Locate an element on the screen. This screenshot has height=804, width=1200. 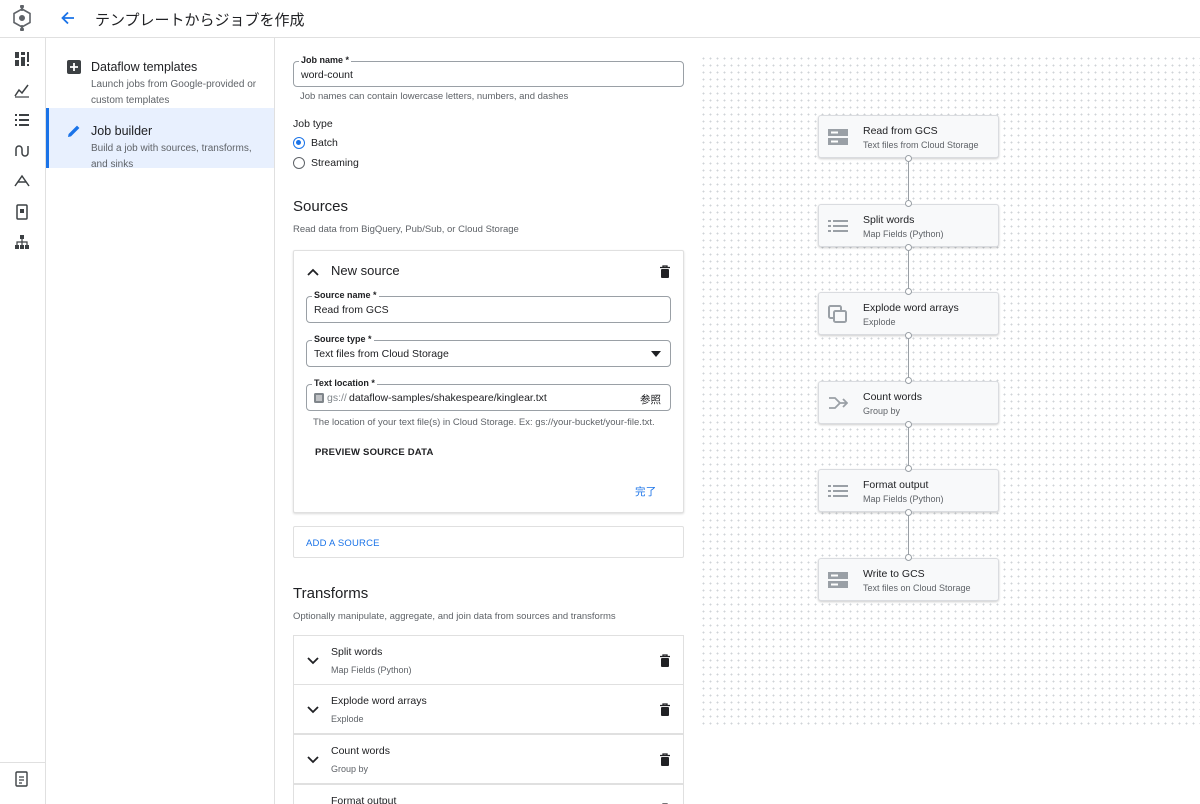
transform-name: Explode word arrays is located at coordinates (379, 701).